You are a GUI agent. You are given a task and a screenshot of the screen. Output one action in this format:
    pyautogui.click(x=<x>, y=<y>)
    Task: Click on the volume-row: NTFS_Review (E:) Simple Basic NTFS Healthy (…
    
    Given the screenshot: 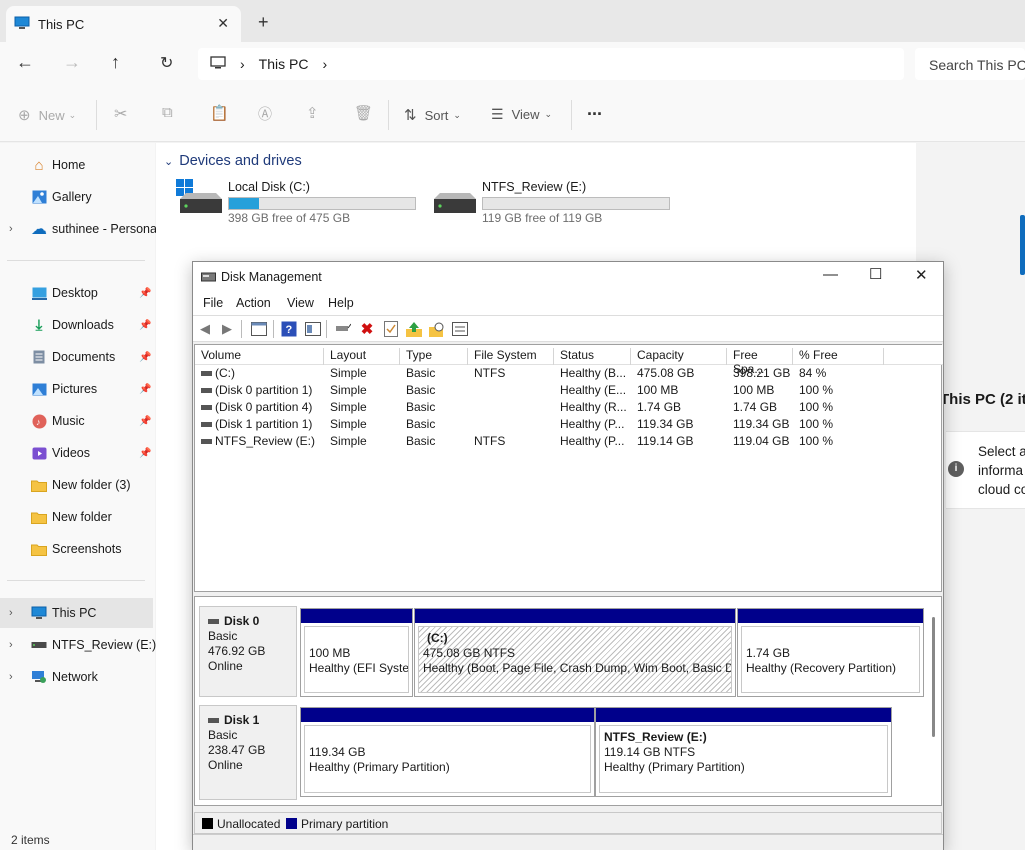 What is the action you would take?
    pyautogui.click(x=569, y=441)
    